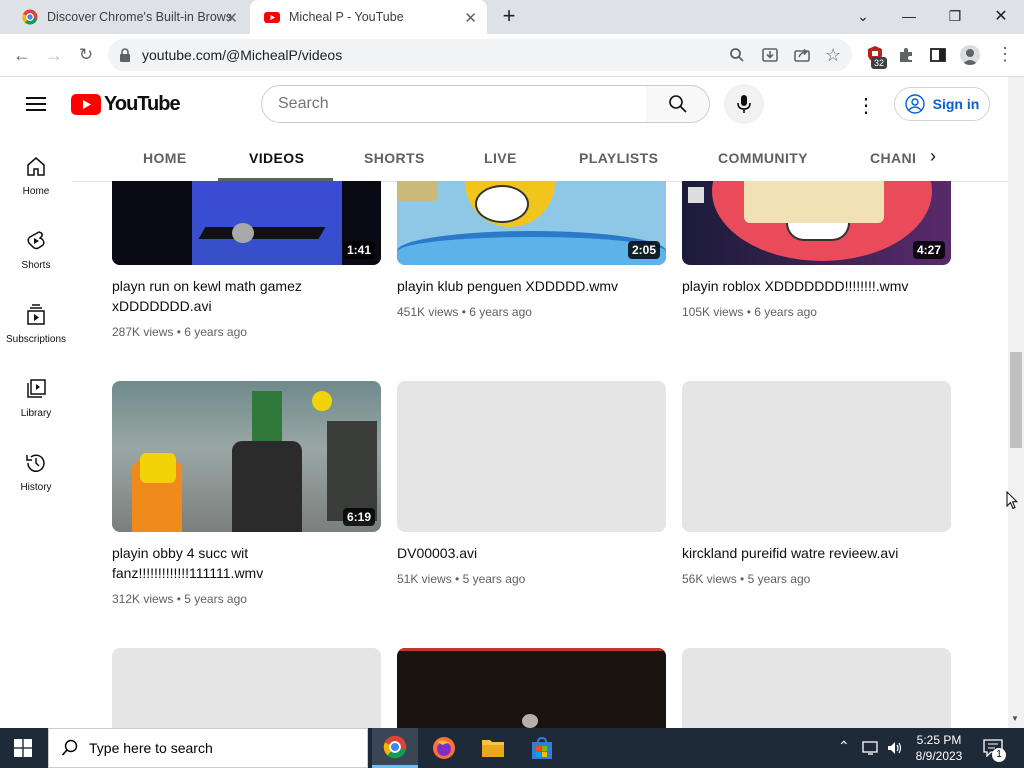 The height and width of the screenshot is (768, 1024). What do you see at coordinates (895, 750) in the screenshot?
I see `volume-icon` at bounding box center [895, 750].